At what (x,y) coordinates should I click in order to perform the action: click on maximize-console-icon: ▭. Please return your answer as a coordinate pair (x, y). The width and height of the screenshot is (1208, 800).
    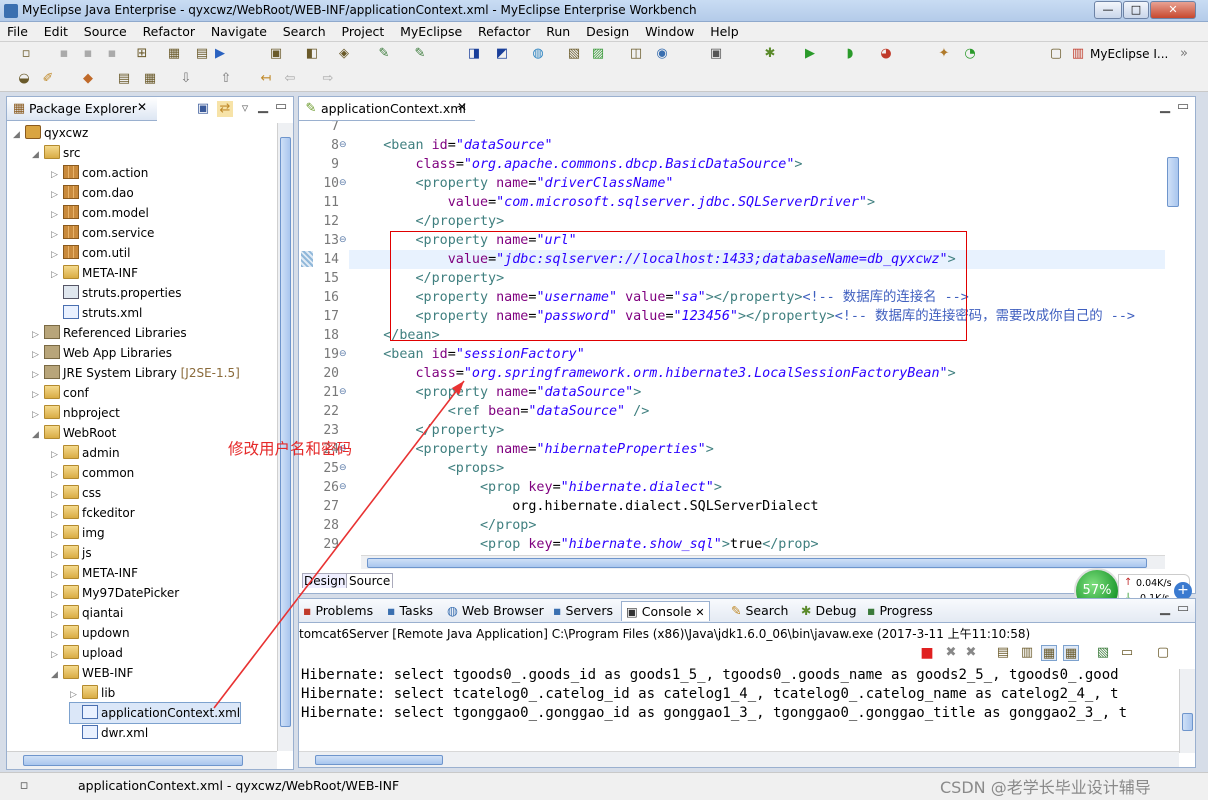
    Looking at the image, I should click on (1183, 609).